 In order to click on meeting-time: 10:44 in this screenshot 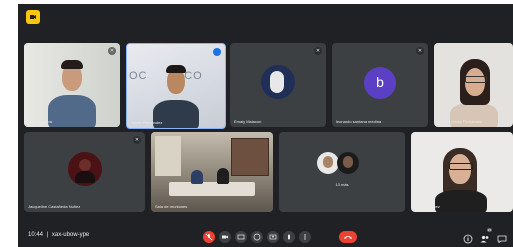, I will do `click(36, 235)`.